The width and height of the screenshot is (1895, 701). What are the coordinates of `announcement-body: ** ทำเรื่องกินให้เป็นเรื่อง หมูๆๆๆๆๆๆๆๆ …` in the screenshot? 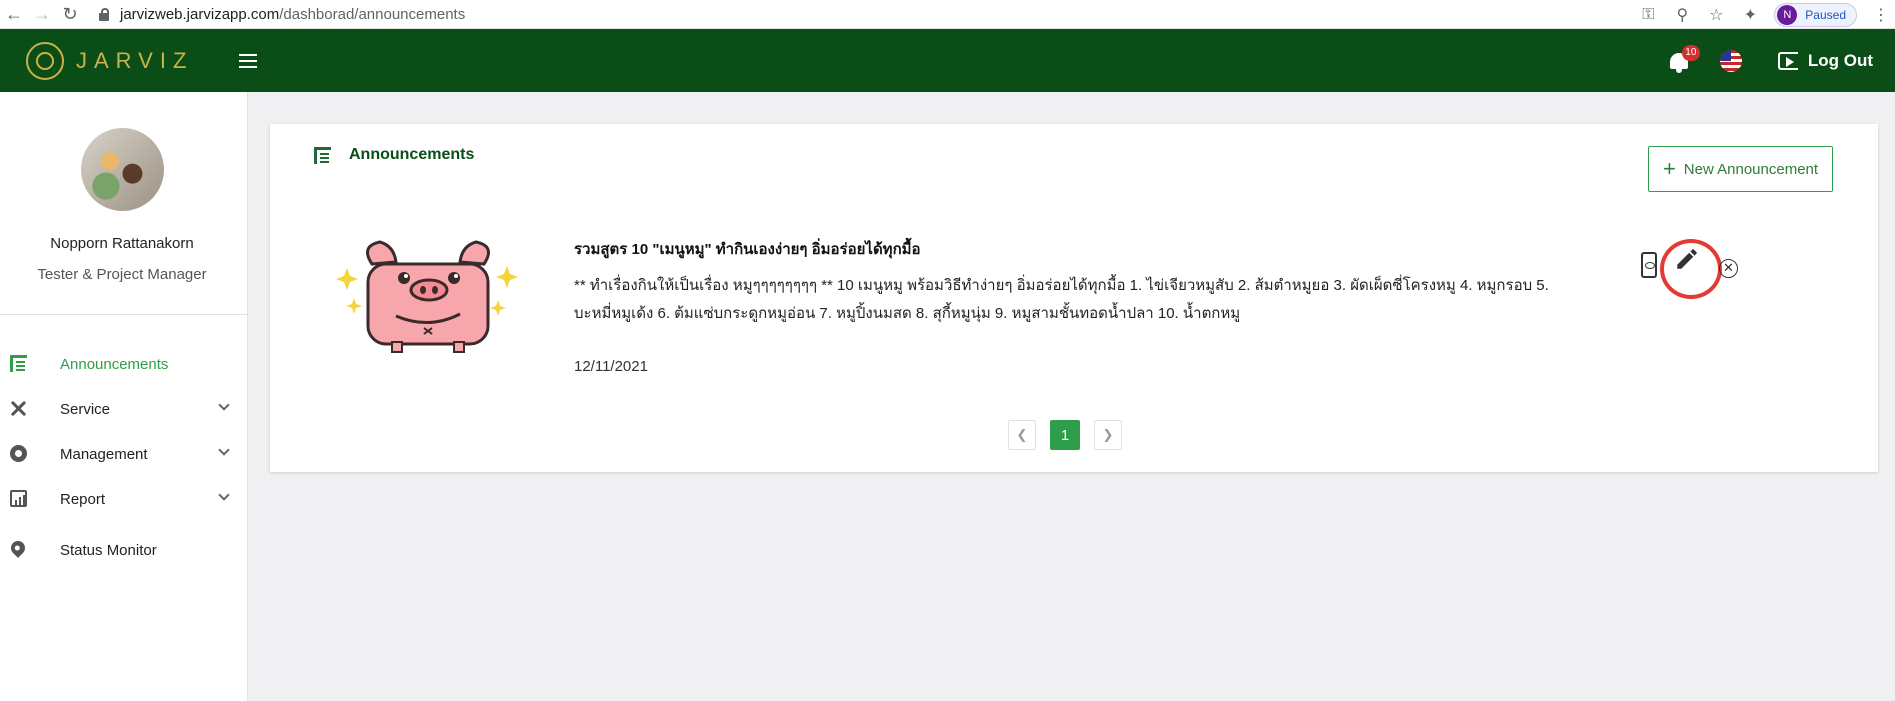 It's located at (1061, 299).